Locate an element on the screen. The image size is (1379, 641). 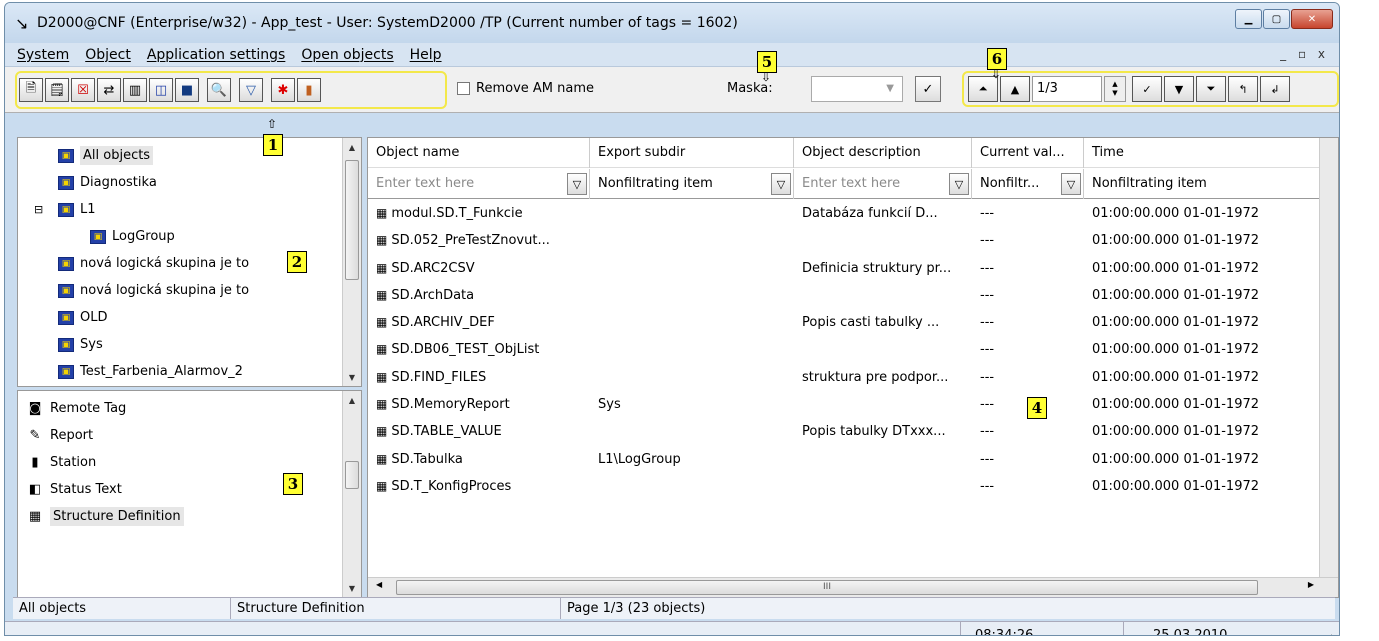
column-header: Time is located at coordinates (1202, 153).